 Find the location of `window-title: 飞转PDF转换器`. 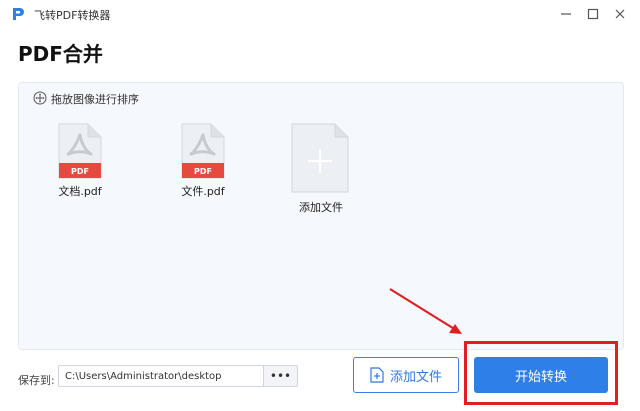

window-title: 飞转PDF转换器 is located at coordinates (72, 15).